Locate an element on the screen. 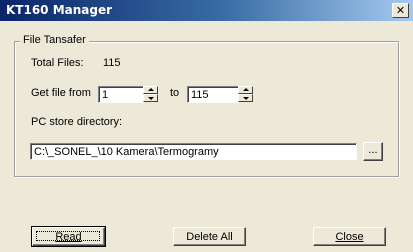 Image resolution: width=413 pixels, height=252 pixels. window-title: KT160 Manager is located at coordinates (59, 10).